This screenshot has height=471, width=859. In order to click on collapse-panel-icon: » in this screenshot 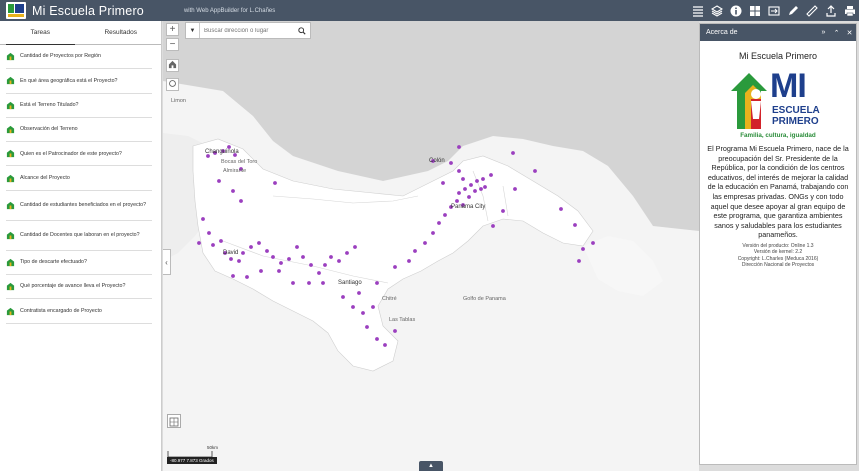, I will do `click(823, 33)`.